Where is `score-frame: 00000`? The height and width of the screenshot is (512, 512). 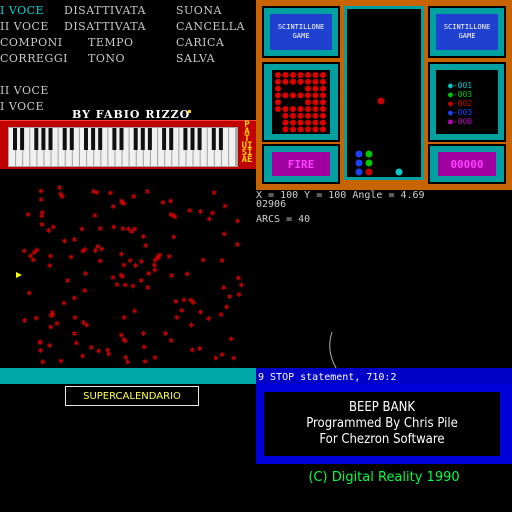
score-frame: 00000 is located at coordinates (467, 164).